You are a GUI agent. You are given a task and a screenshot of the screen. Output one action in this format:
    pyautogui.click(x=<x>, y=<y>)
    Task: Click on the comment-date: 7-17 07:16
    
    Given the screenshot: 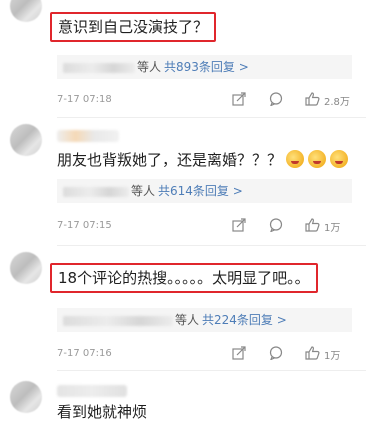 What is the action you would take?
    pyautogui.click(x=84, y=353)
    